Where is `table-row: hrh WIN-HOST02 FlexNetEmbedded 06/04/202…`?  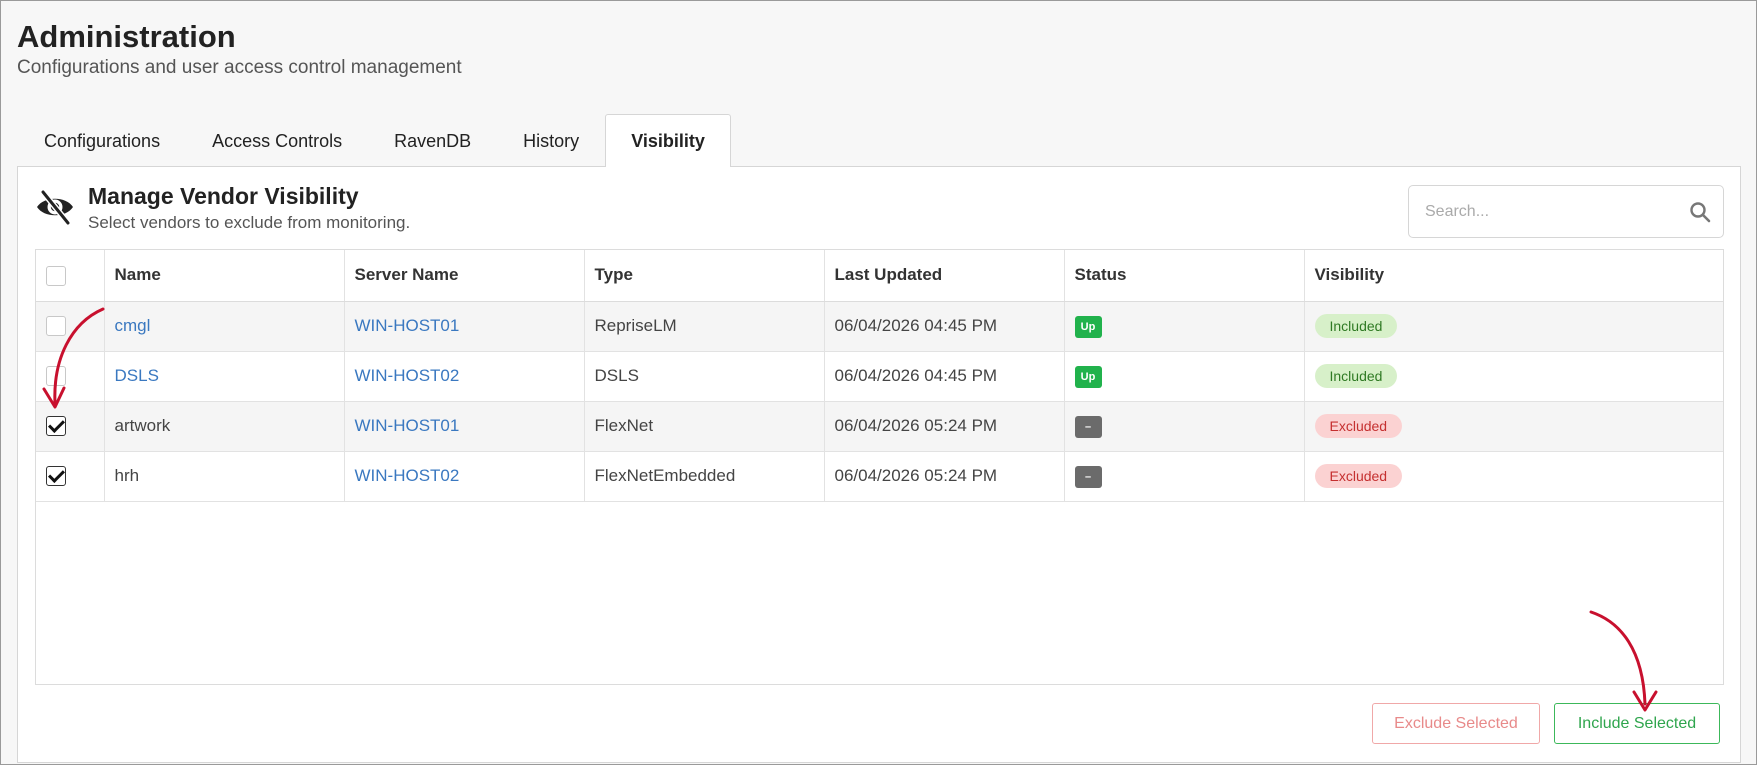 table-row: hrh WIN-HOST02 FlexNetEmbedded 06/04/202… is located at coordinates (879, 476).